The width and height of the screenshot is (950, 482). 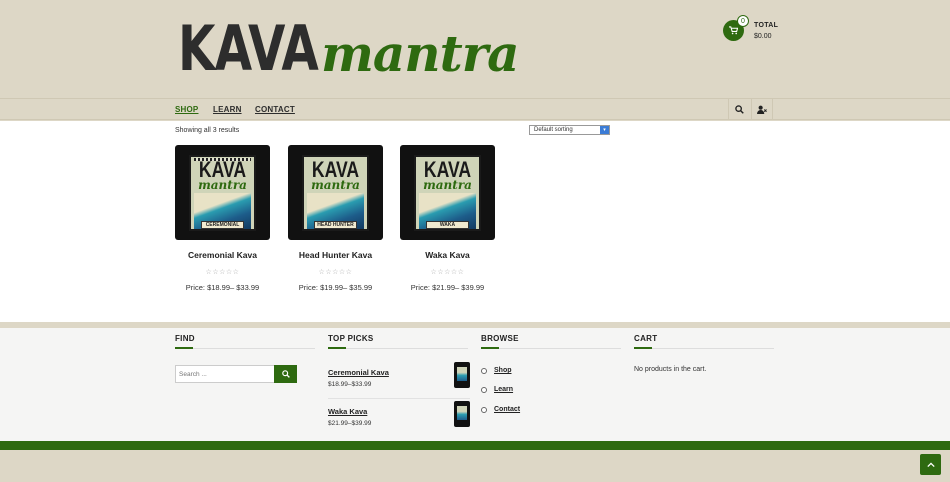 I want to click on footer-accent-bar, so click(x=475, y=445).